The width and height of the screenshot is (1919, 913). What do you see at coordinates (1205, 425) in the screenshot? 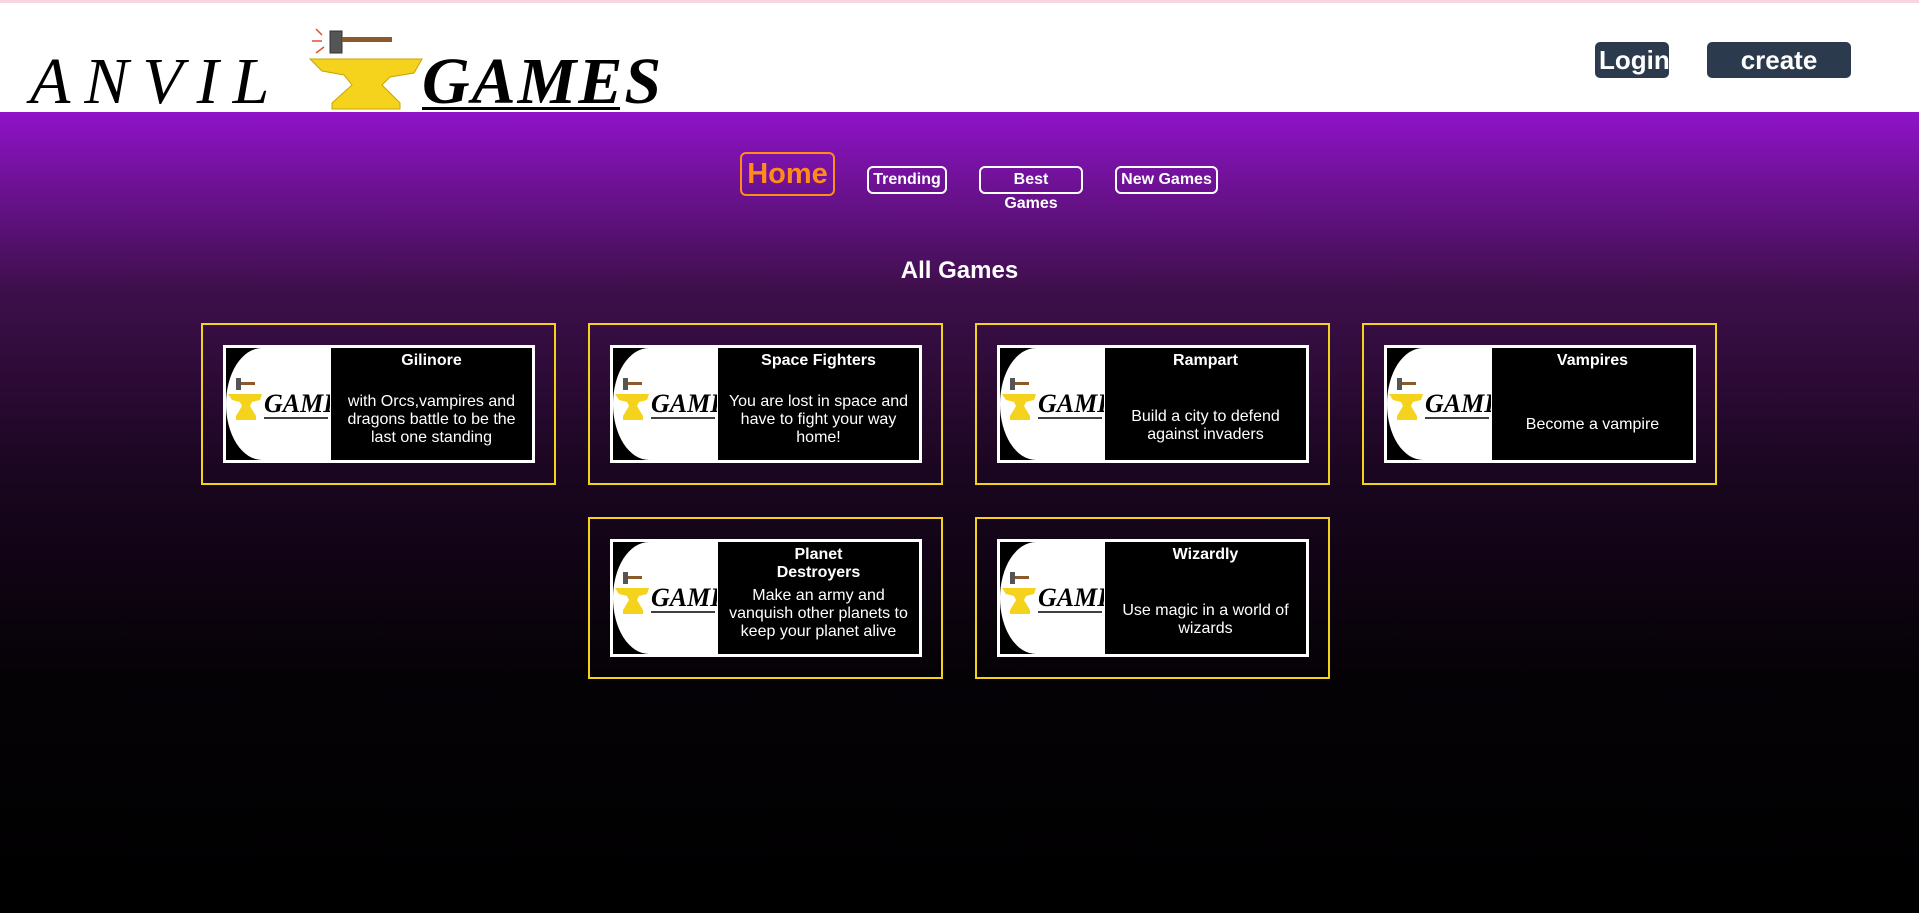
I see `game-description: Build a city to defend against invaders` at bounding box center [1205, 425].